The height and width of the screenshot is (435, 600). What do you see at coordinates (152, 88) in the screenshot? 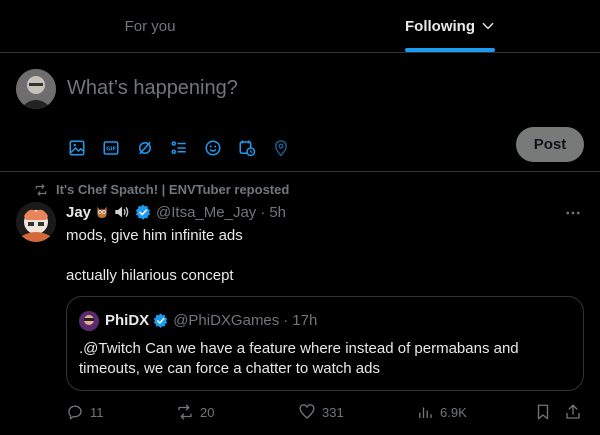
I see `compose-input: What’s happening?` at bounding box center [152, 88].